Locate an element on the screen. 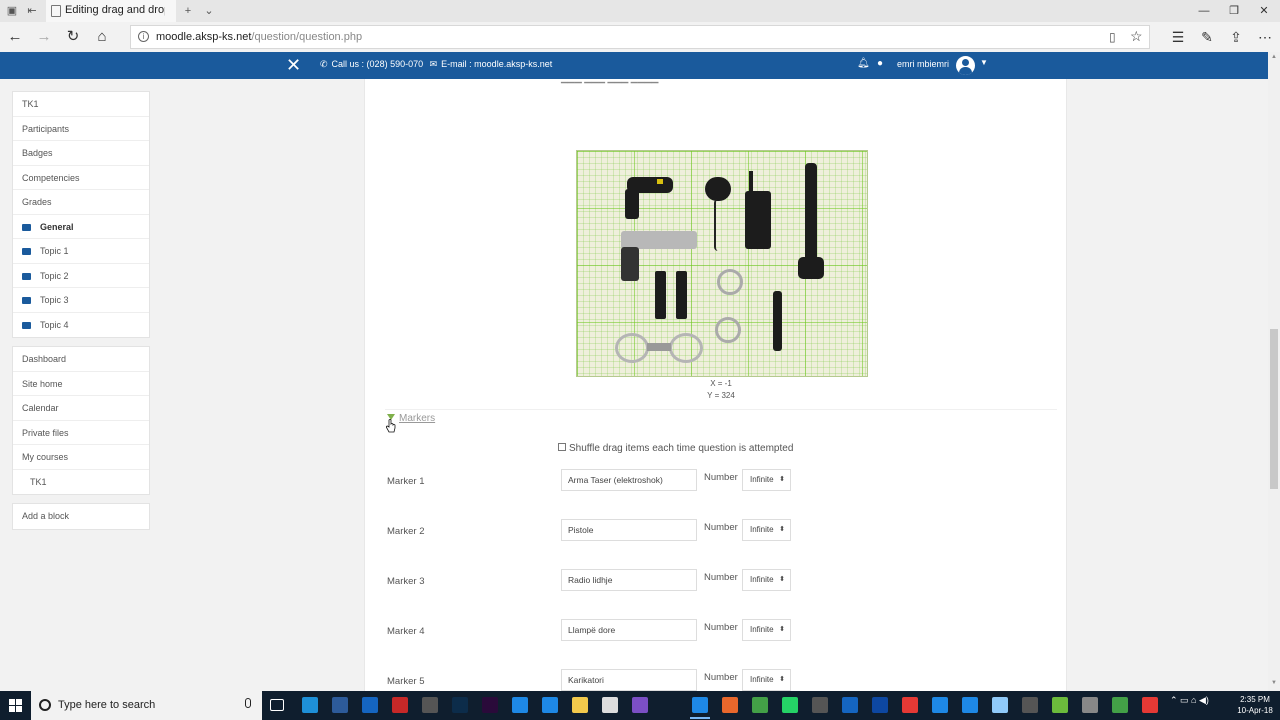  taskbar-search: Type here to search is located at coordinates (146, 705).